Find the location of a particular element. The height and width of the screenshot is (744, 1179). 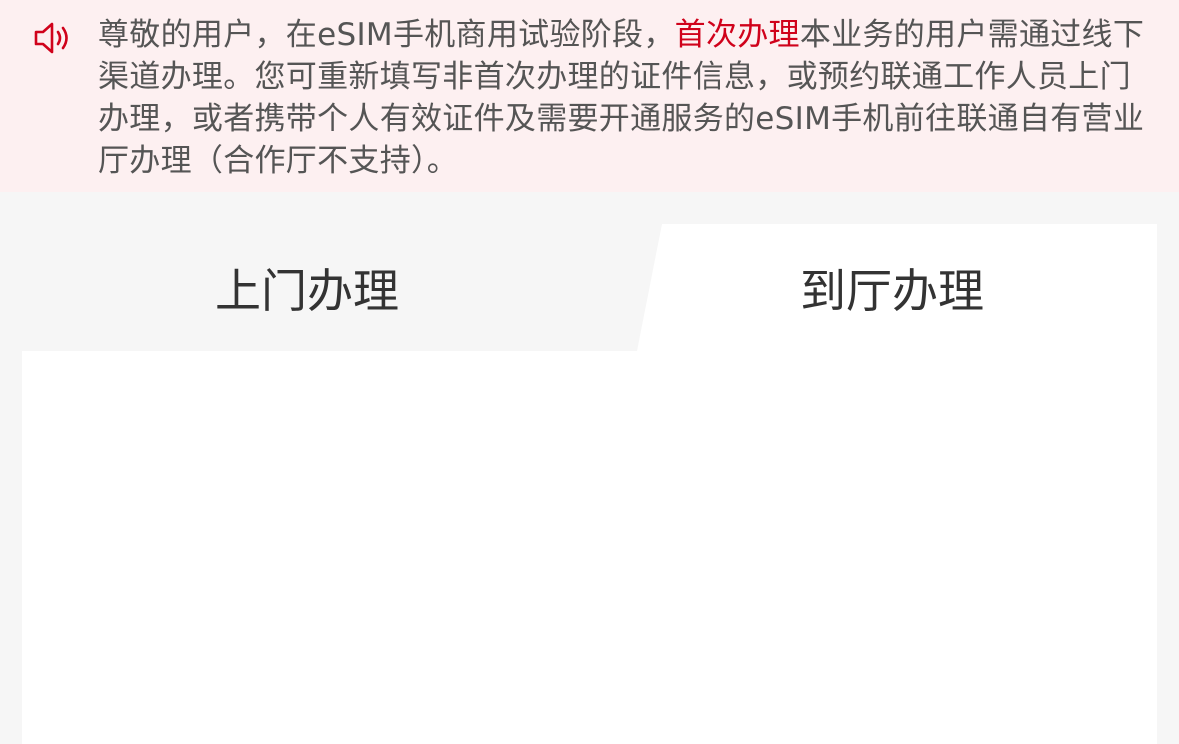

notice-text-start: 尊敬的用户，在eSIM手机商用试验阶段， is located at coordinates (386, 35).